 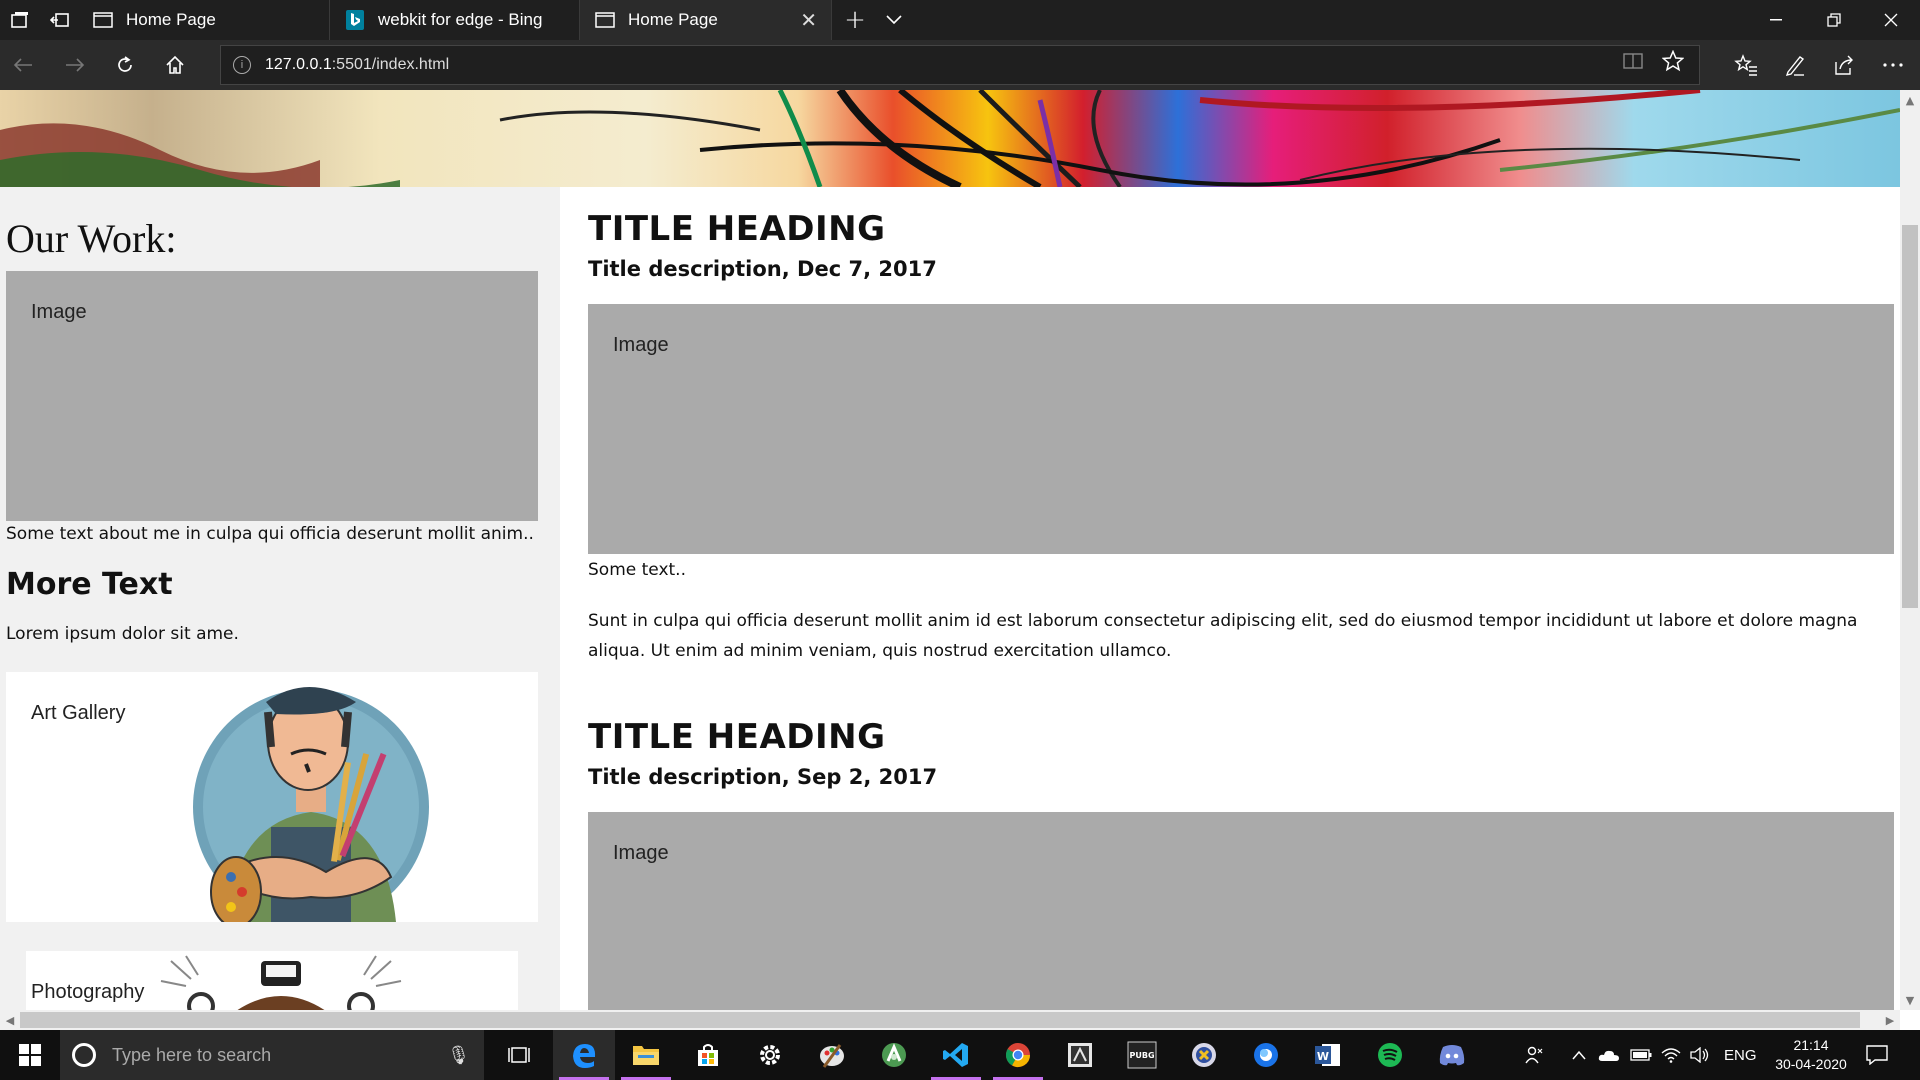 I want to click on camera-illustration, so click(x=281, y=982).